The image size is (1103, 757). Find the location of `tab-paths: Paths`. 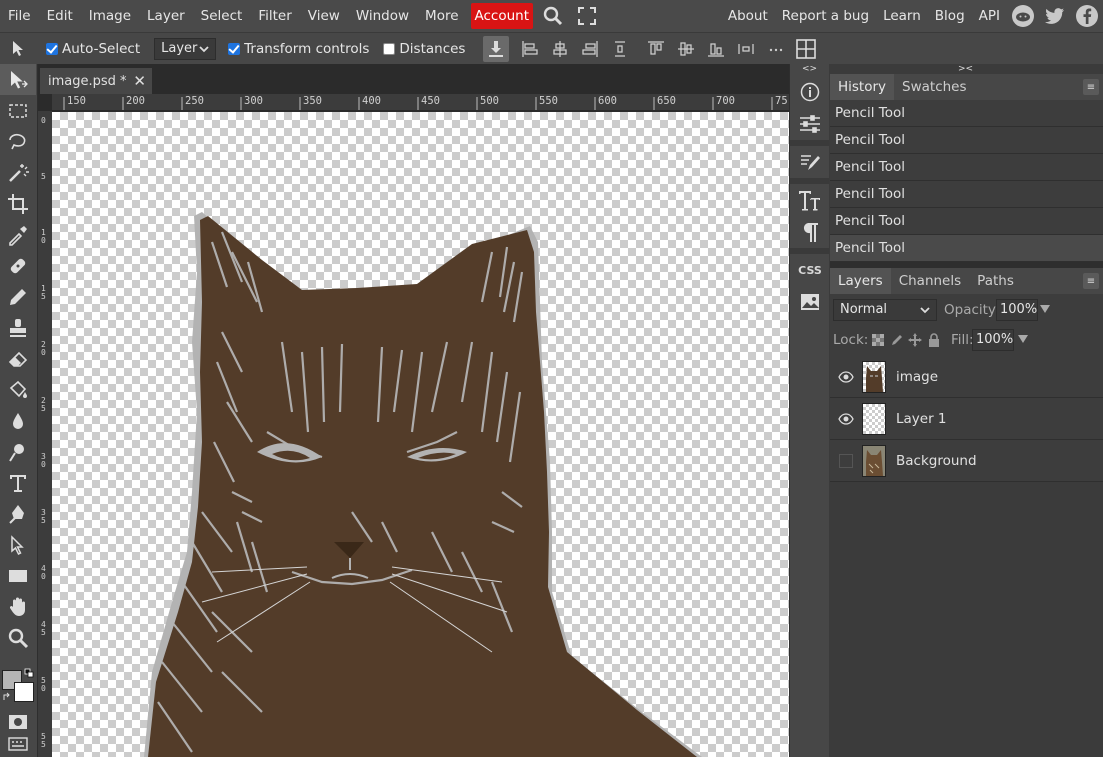

tab-paths: Paths is located at coordinates (995, 281).